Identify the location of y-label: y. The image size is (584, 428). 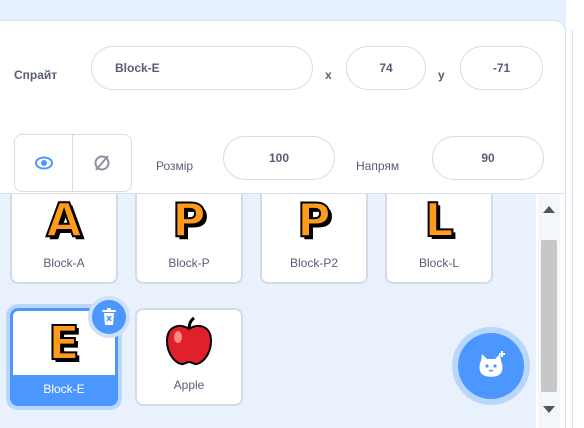
(441, 75).